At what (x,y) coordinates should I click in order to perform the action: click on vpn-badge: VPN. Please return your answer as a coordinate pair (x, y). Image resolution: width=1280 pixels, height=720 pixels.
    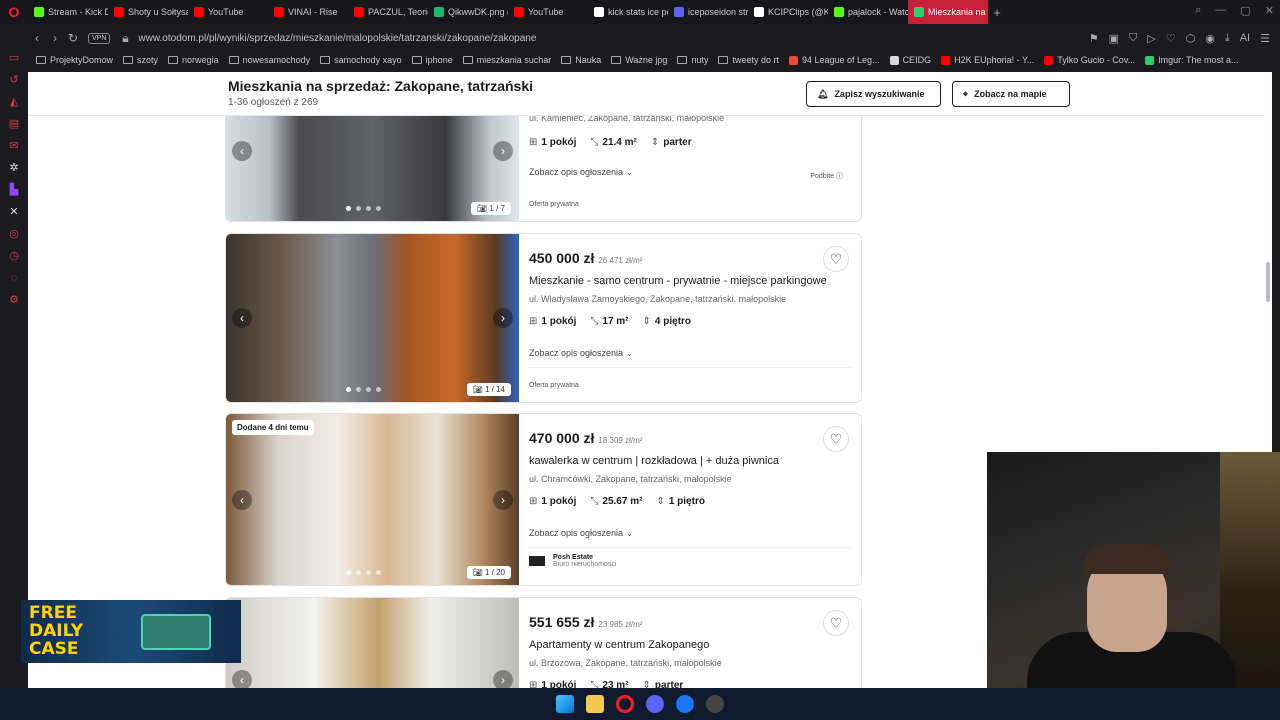
    Looking at the image, I should click on (99, 38).